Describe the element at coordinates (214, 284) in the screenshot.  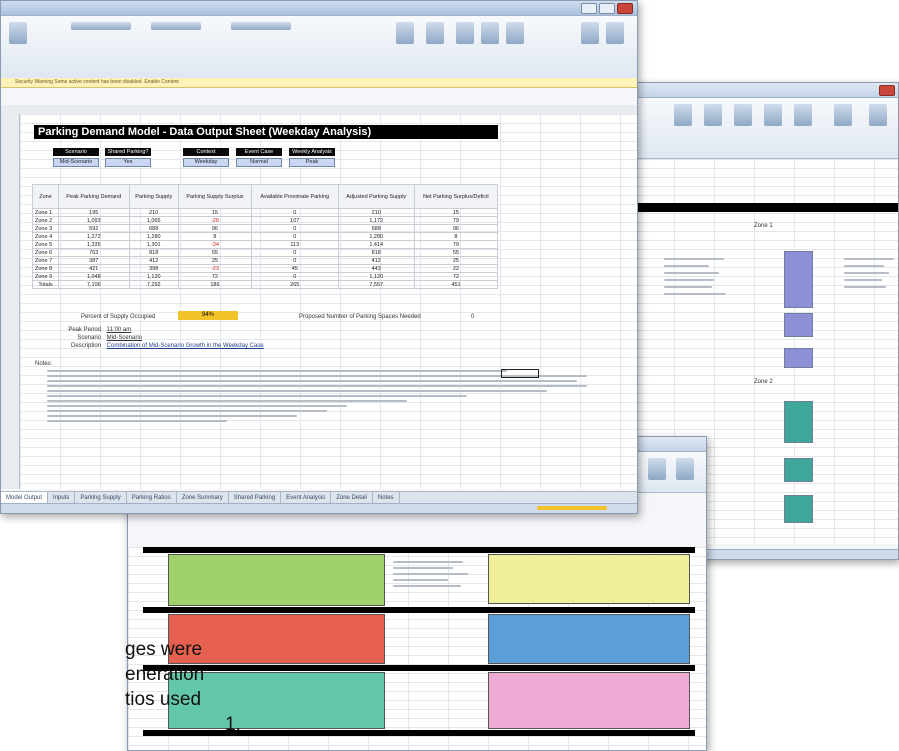
I see `table-cell: 186` at that location.